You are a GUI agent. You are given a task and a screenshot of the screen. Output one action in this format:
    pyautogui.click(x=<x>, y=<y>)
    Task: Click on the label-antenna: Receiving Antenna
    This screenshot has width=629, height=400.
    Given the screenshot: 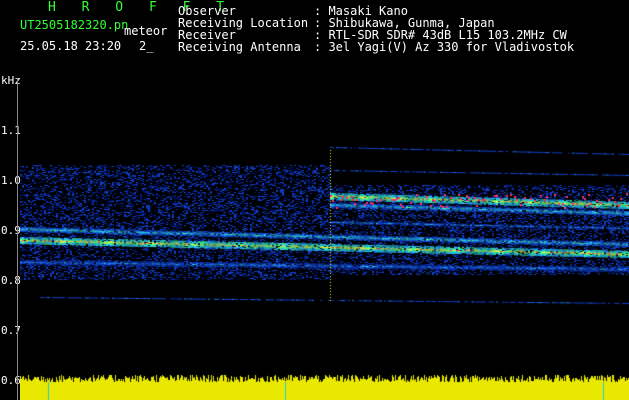 What is the action you would take?
    pyautogui.click(x=239, y=47)
    